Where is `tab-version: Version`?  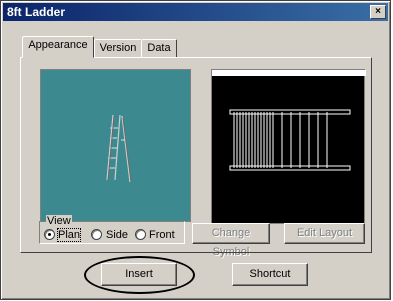 tab-version: Version is located at coordinates (118, 48).